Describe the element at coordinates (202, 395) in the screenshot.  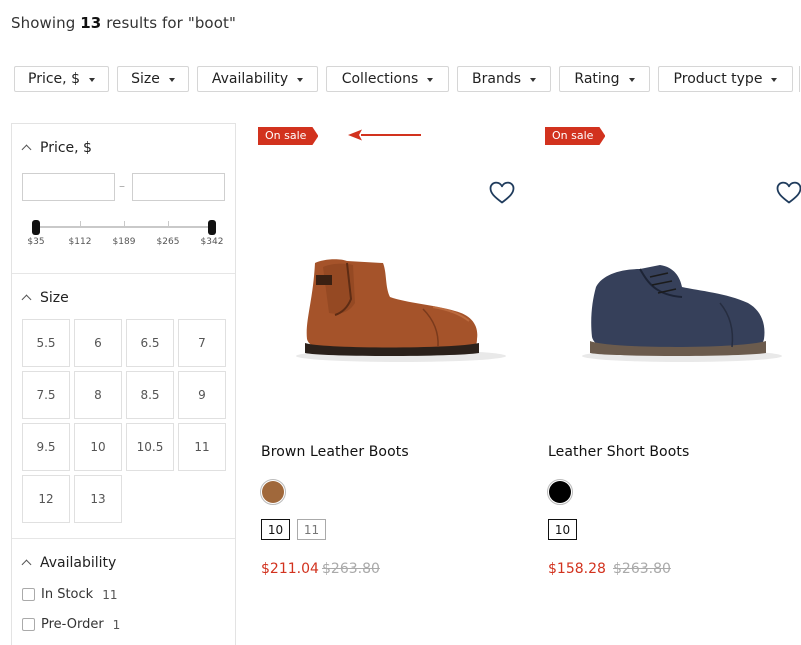
I see `size-option: 9` at that location.